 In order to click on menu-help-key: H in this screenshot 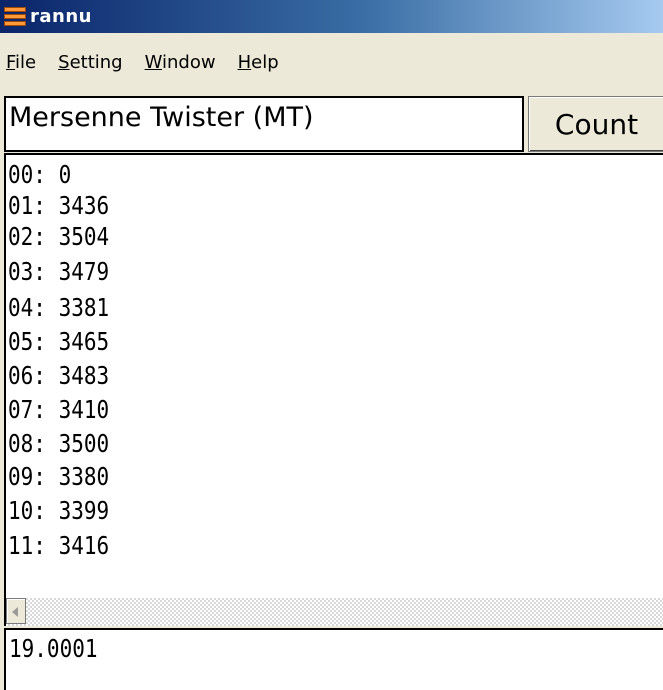, I will do `click(244, 62)`.